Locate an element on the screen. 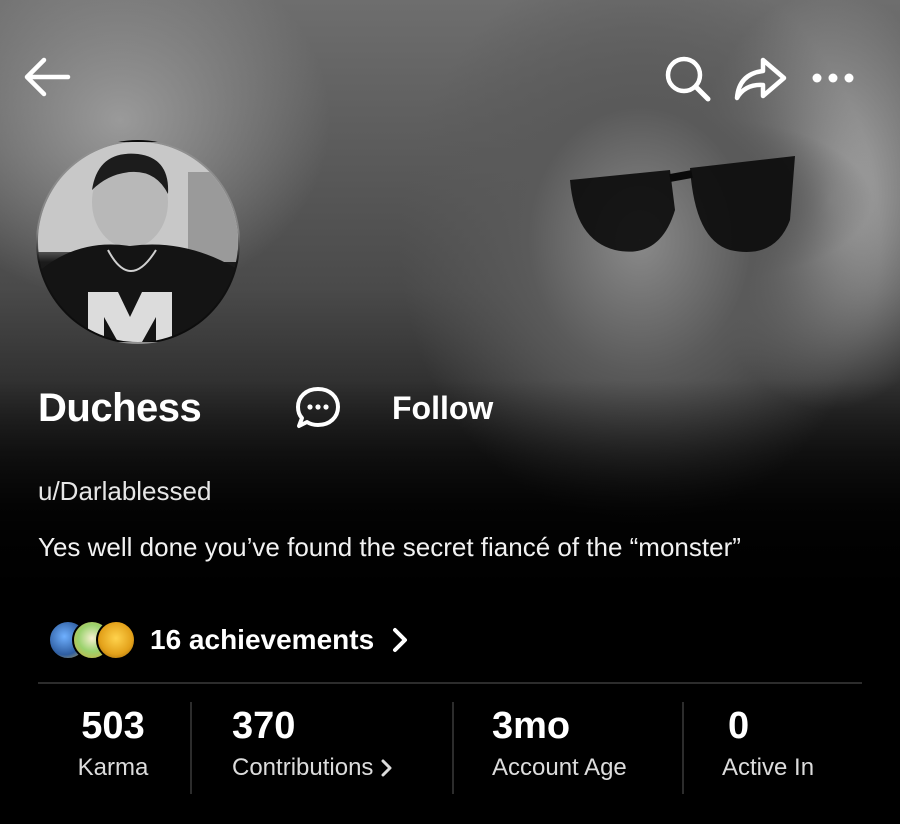 The image size is (900, 824). share-button is located at coordinates (760, 78).